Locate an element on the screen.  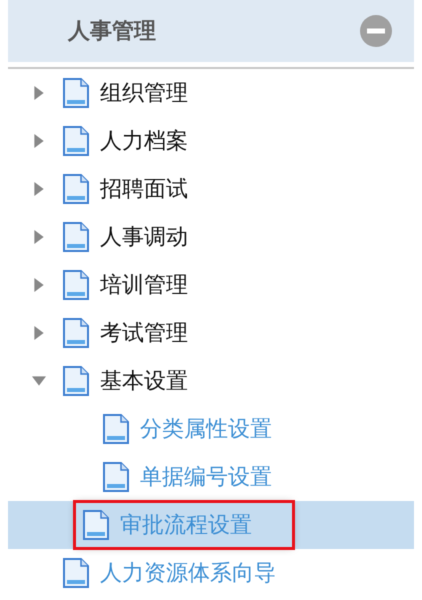
tree-item: 招聘面试 is located at coordinates (144, 189).